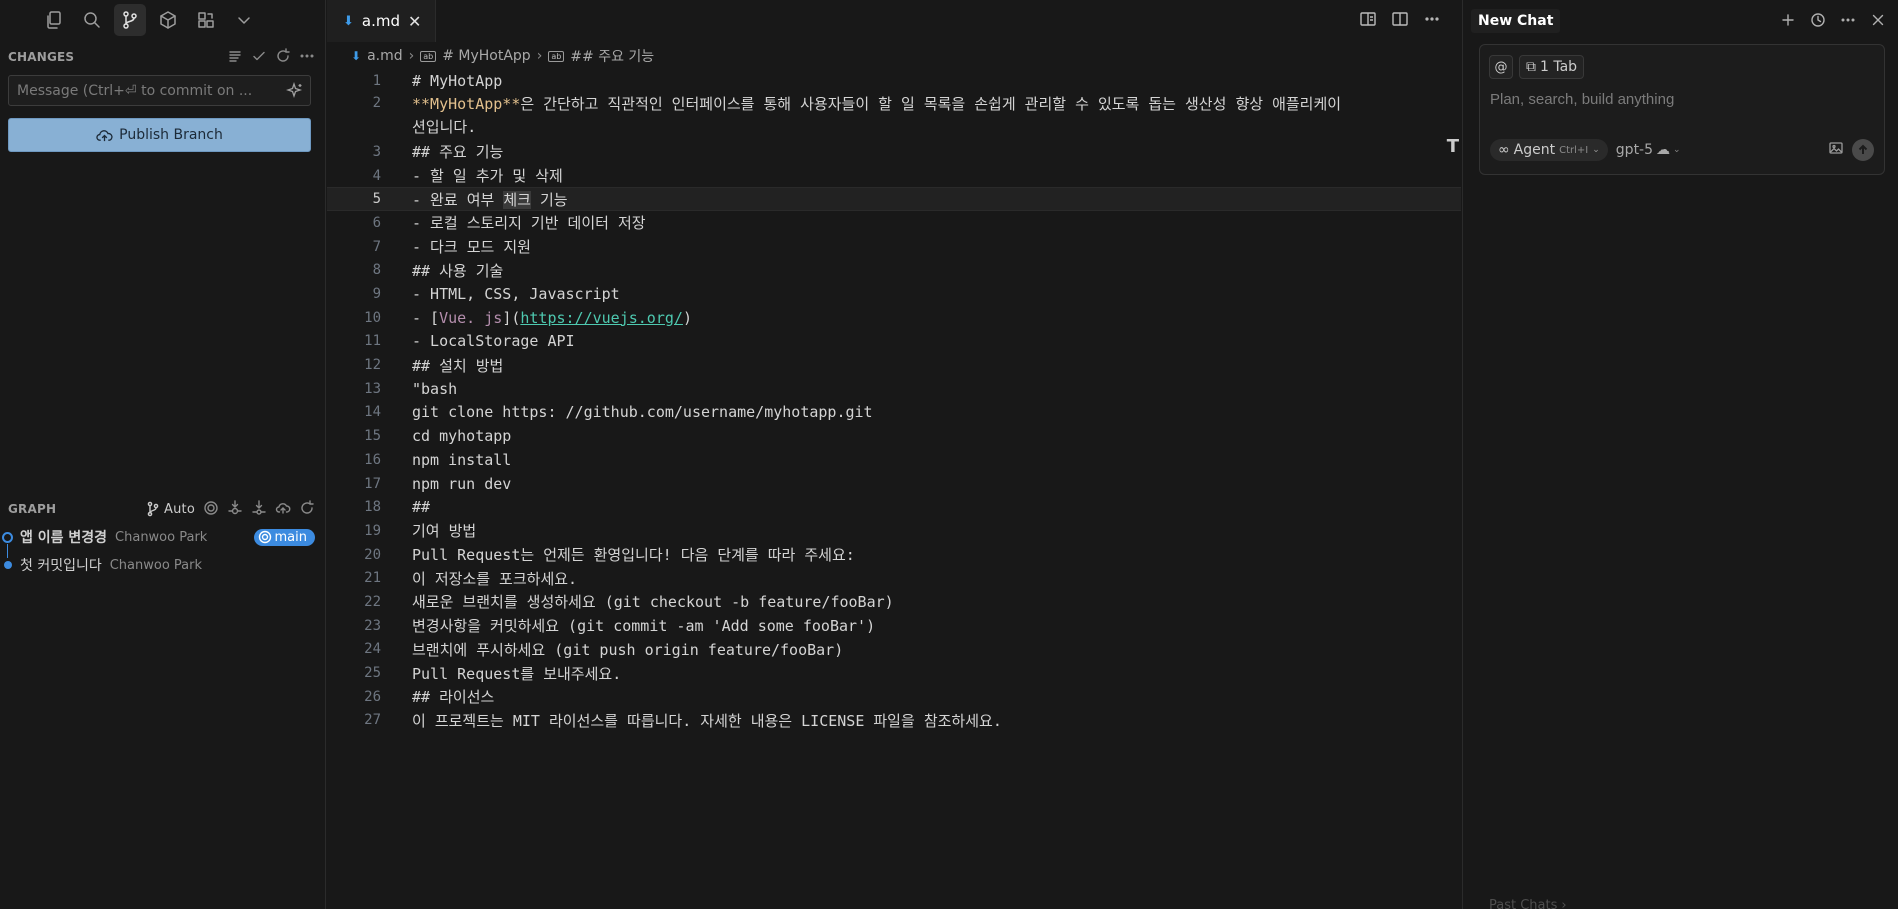 The height and width of the screenshot is (909, 1898). I want to click on open-preview-icon, so click(1368, 21).